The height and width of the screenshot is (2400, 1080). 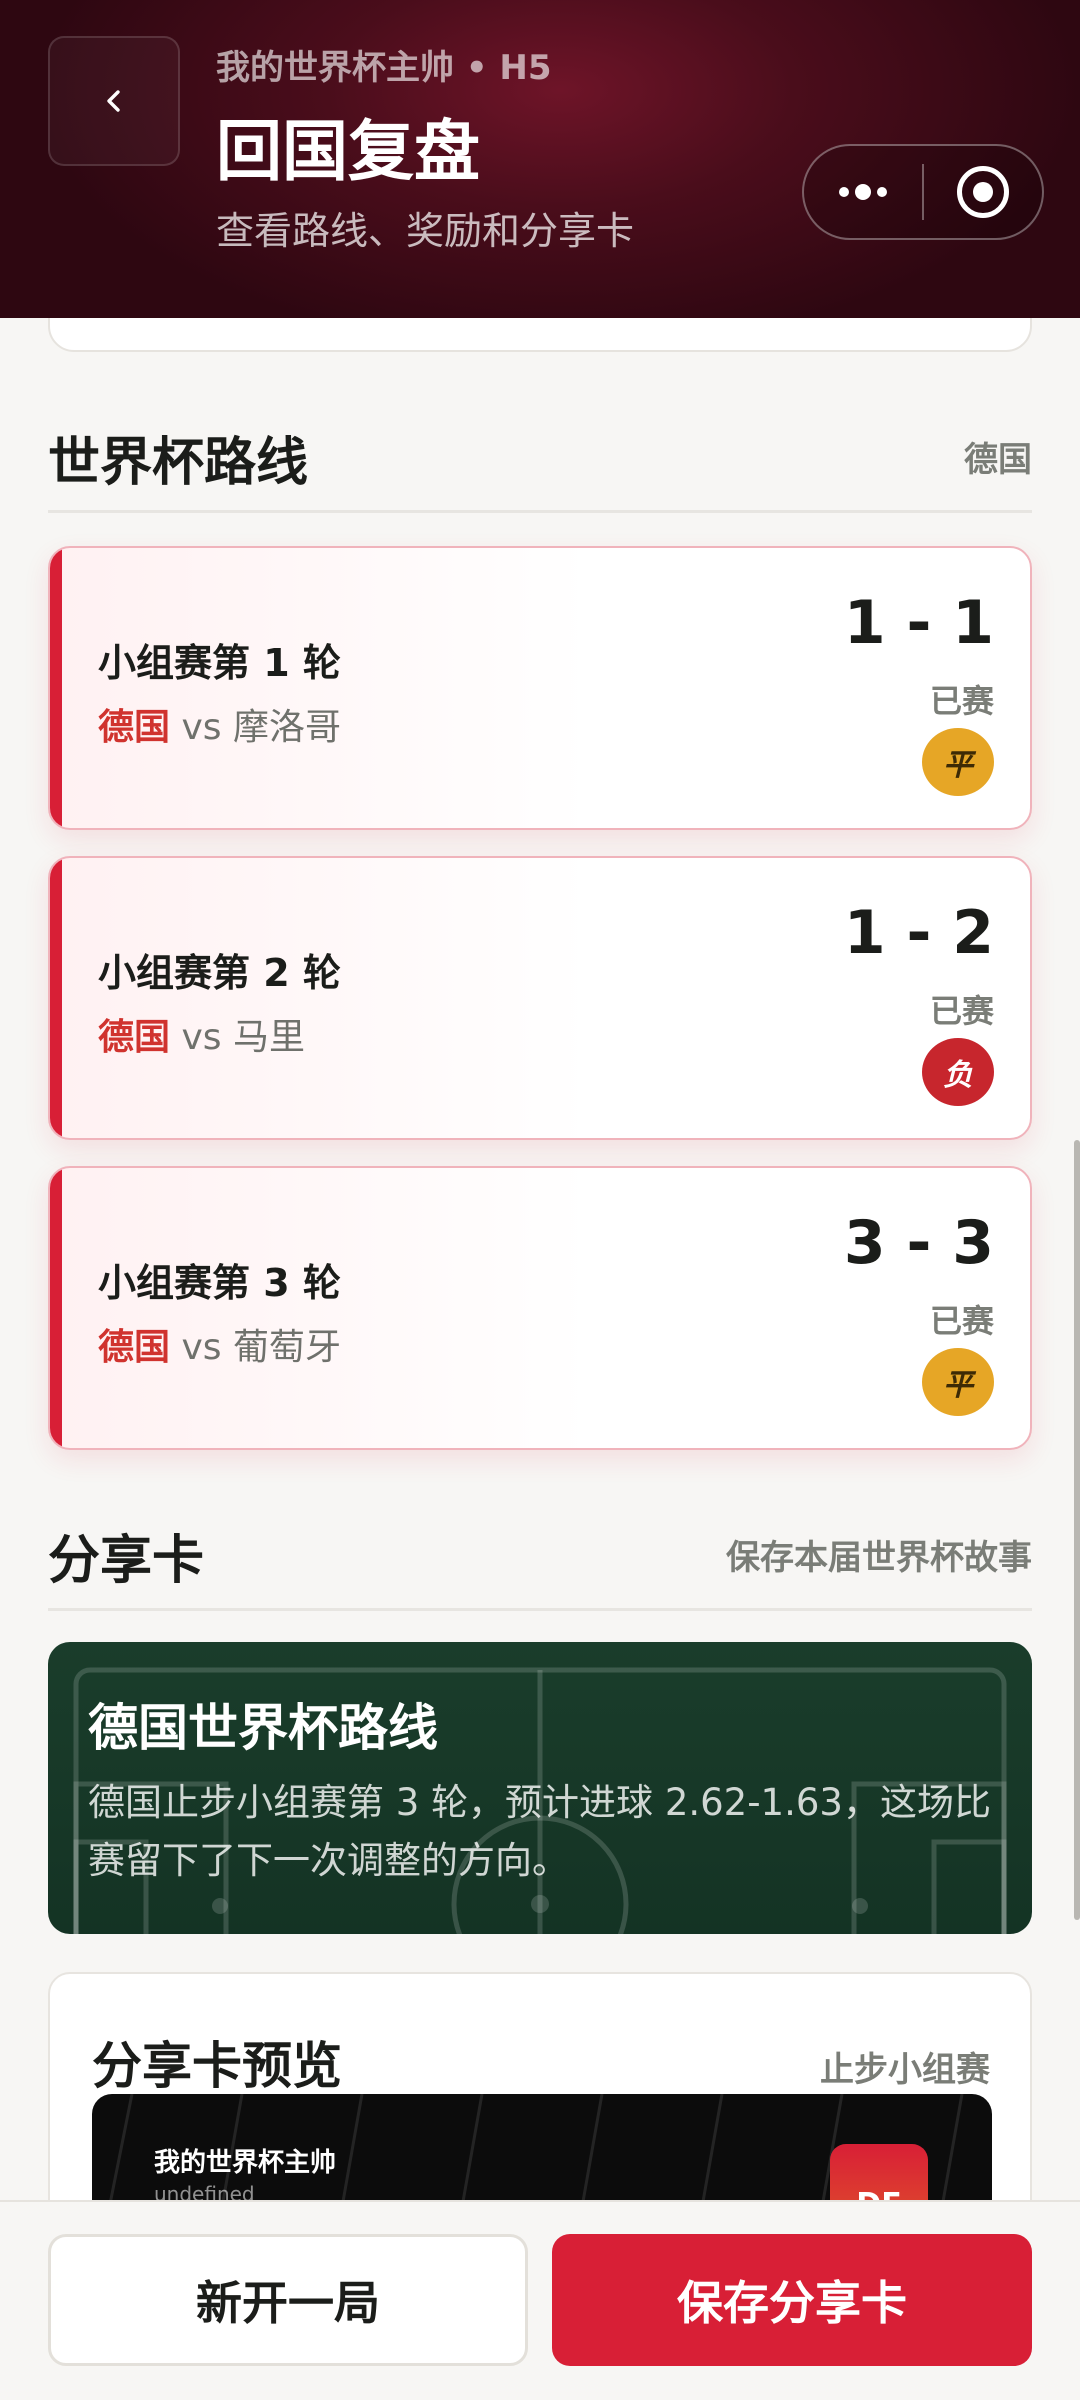 I want to click on more-button, so click(x=863, y=192).